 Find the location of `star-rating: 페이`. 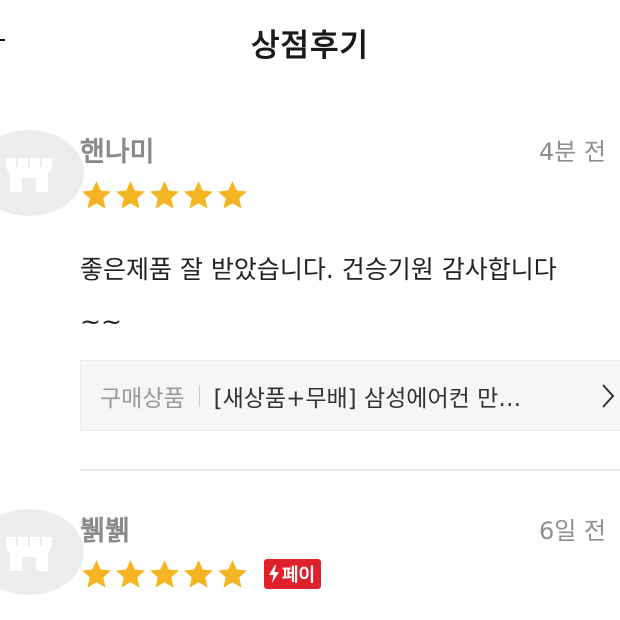

star-rating: 페이 is located at coordinates (201, 574).